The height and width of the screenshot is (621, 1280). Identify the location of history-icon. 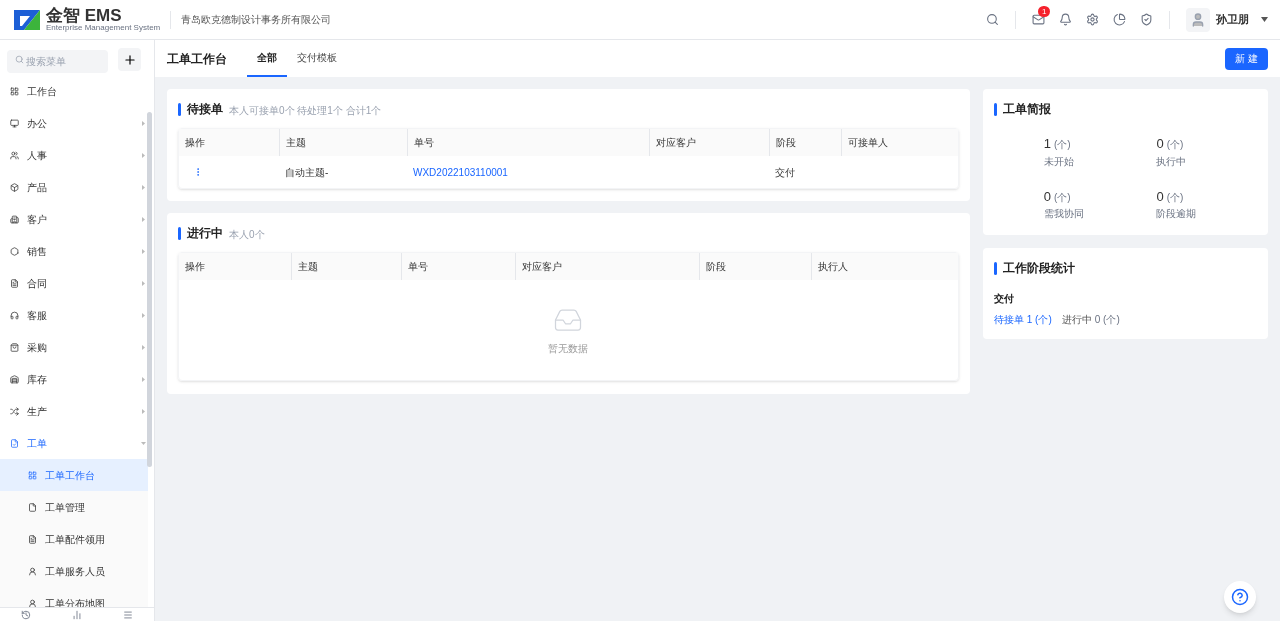
(25, 614).